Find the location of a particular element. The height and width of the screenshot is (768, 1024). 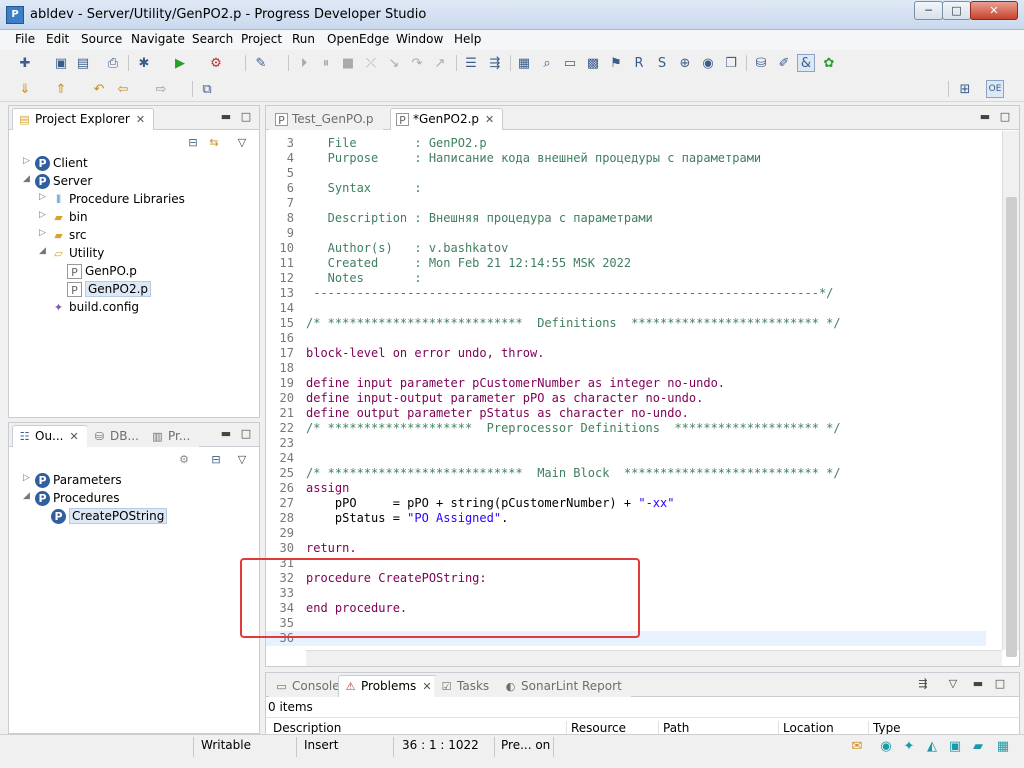

menu-openedge: OpenEdge is located at coordinates (358, 39).